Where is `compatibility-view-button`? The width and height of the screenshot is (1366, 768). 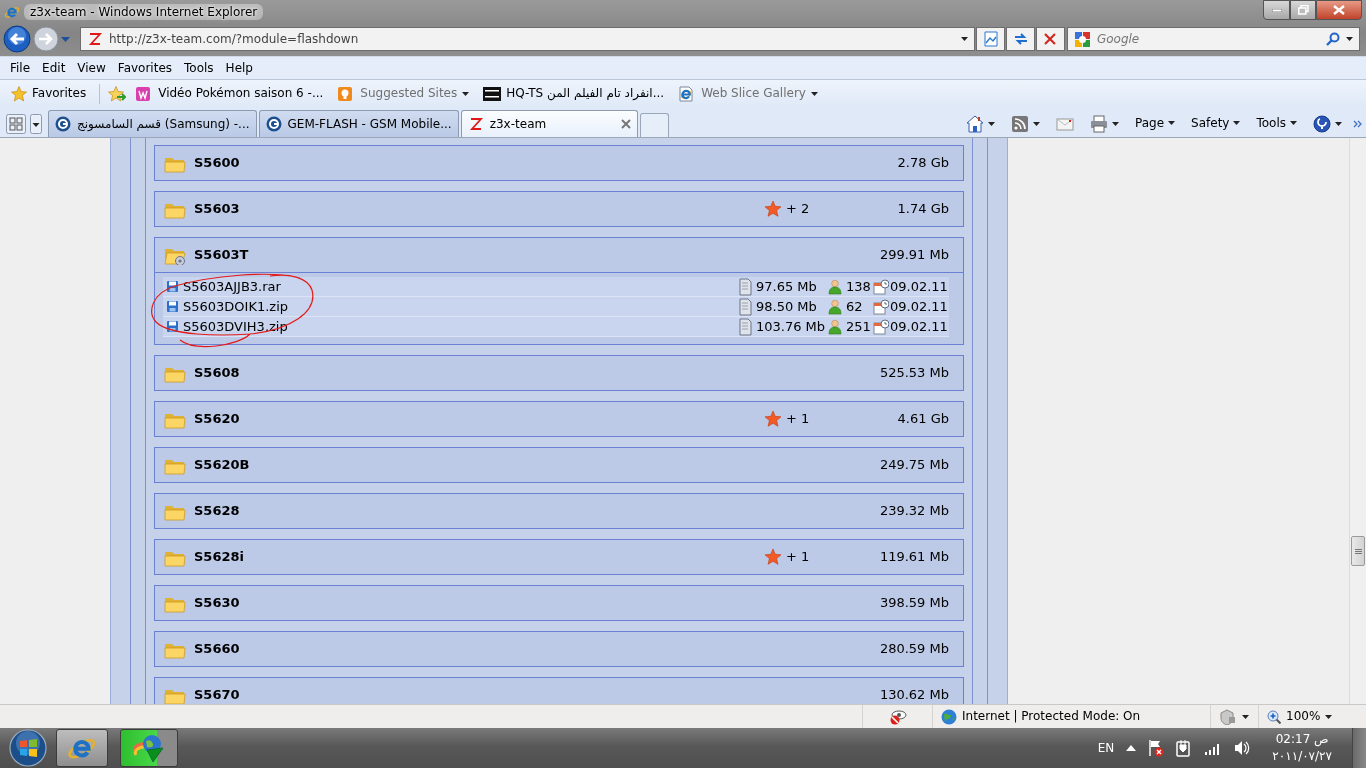 compatibility-view-button is located at coordinates (991, 39).